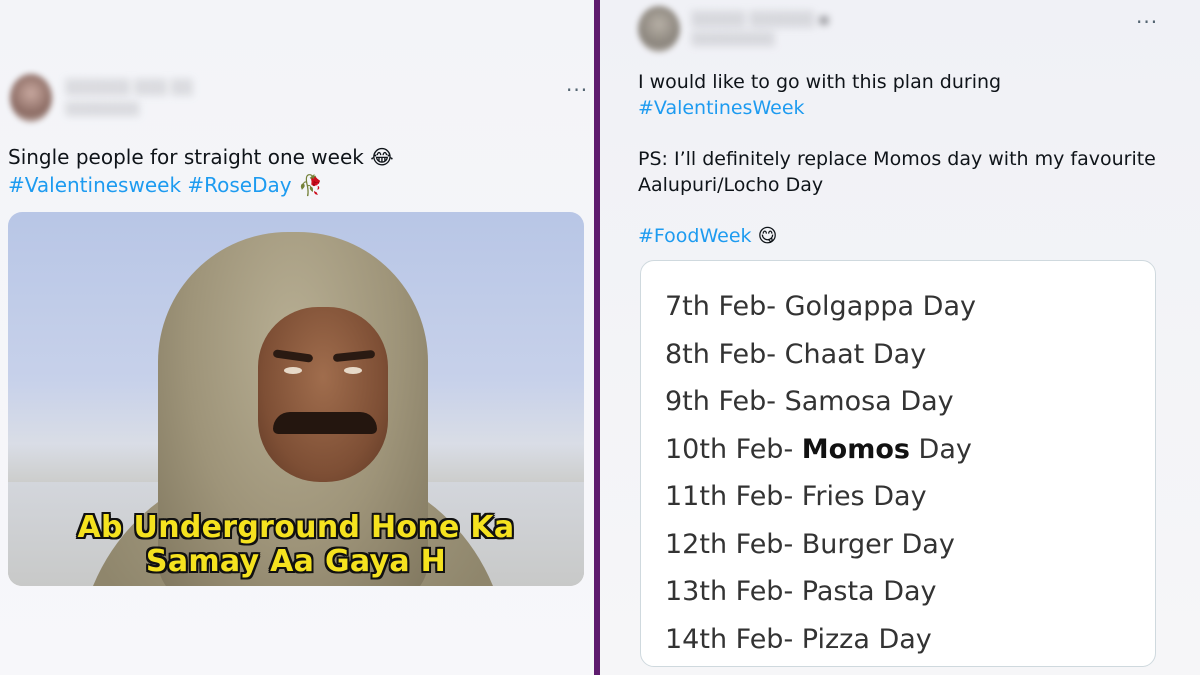 This screenshot has width=1200, height=675. Describe the element at coordinates (729, 544) in the screenshot. I see `food-row-date: 12th Feb-` at that location.